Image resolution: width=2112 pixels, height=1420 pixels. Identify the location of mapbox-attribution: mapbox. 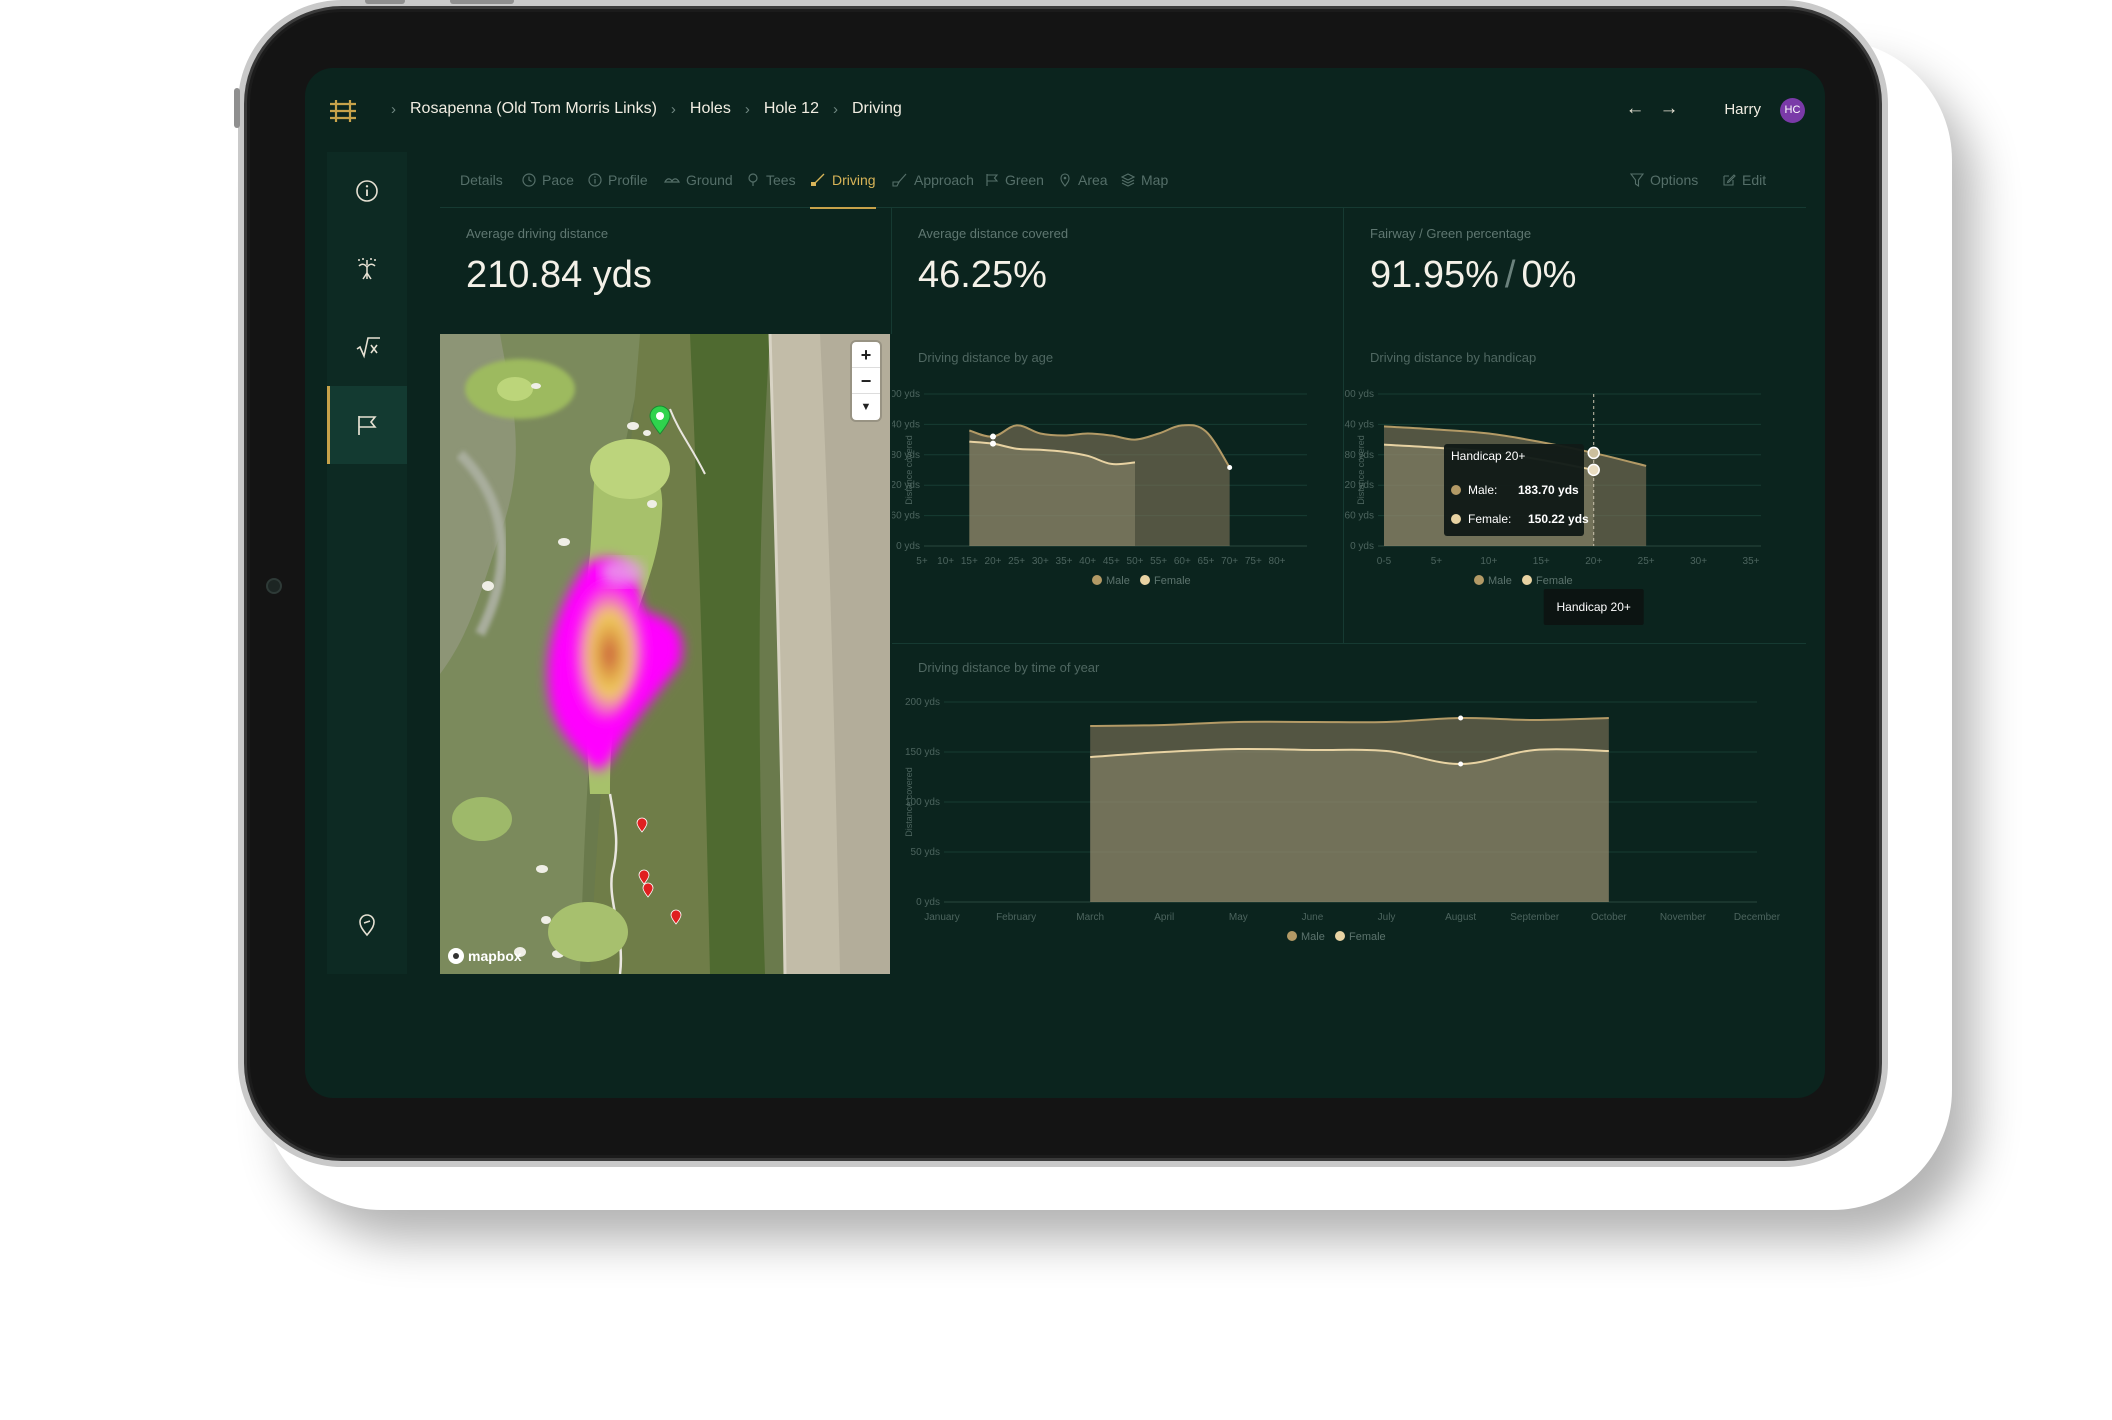
(485, 956).